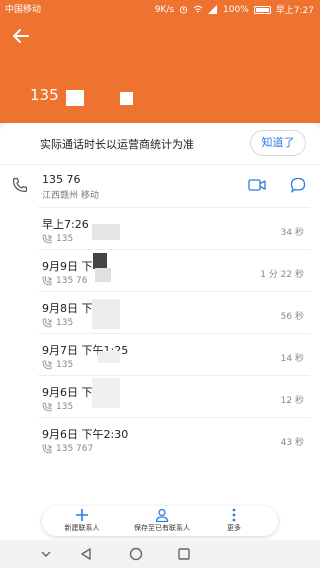 The height and width of the screenshot is (568, 320). I want to click on battery-icon, so click(262, 9).